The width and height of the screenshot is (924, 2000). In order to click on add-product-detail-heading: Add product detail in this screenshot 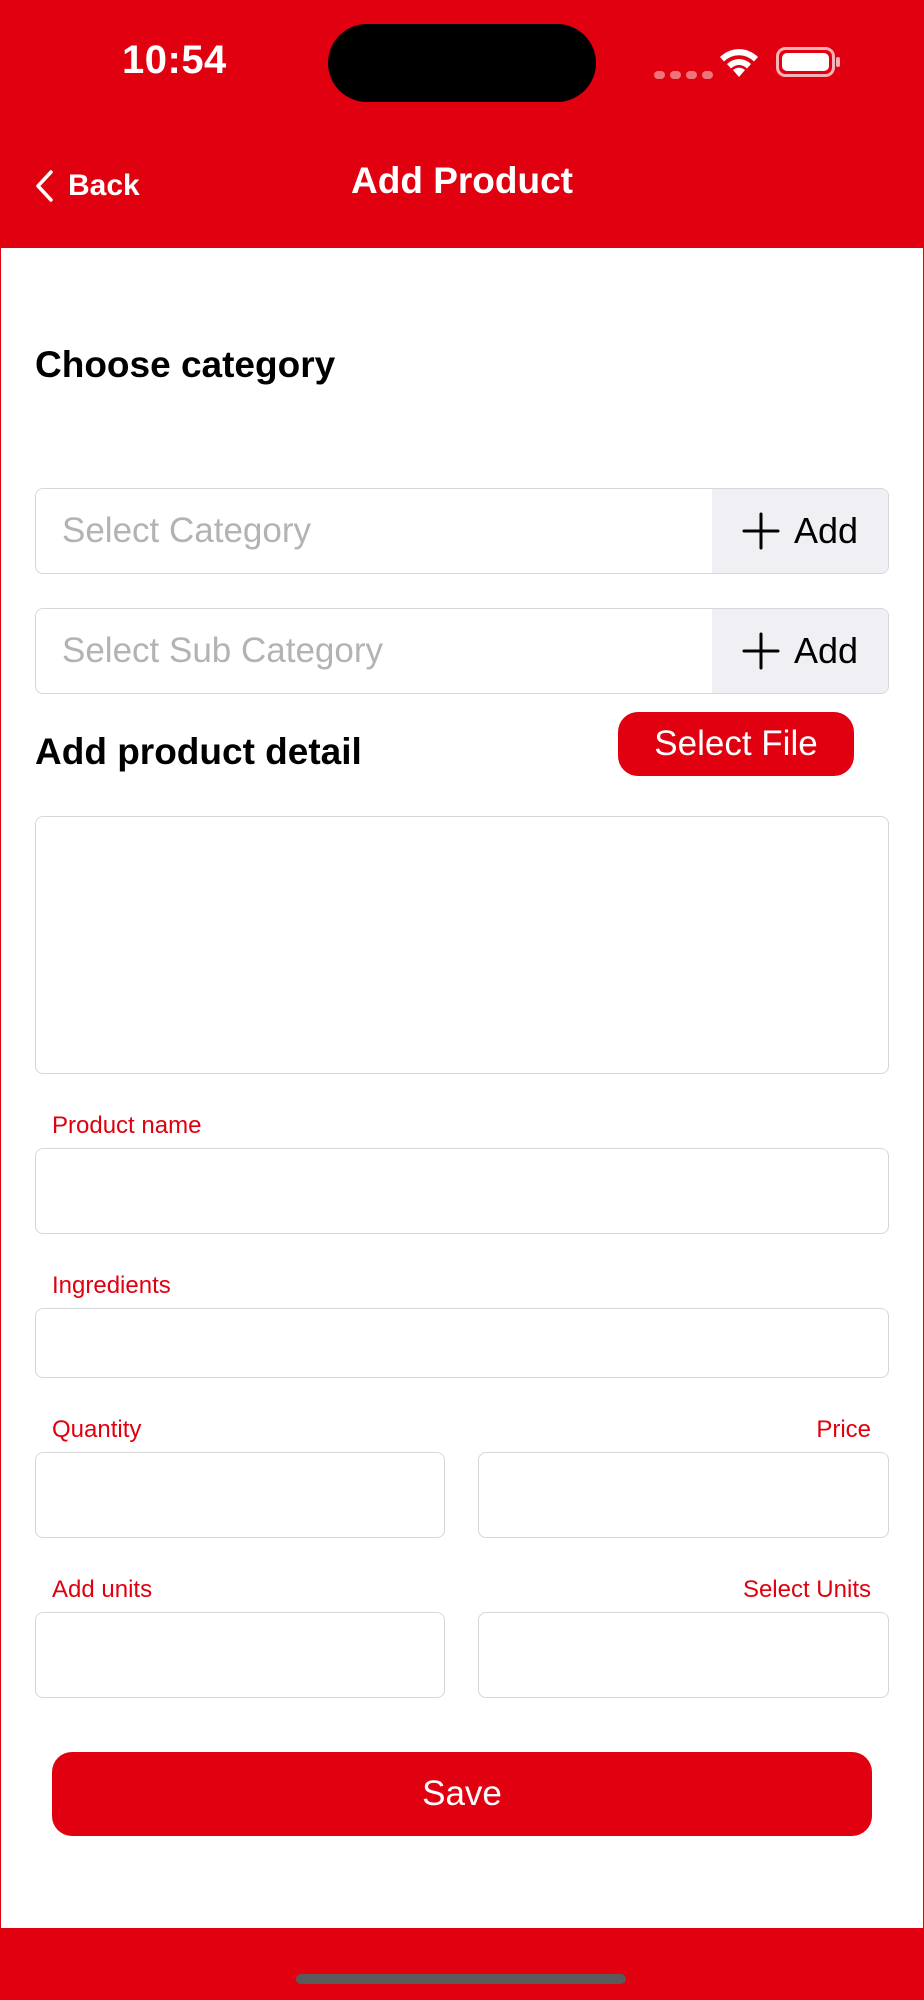, I will do `click(198, 751)`.